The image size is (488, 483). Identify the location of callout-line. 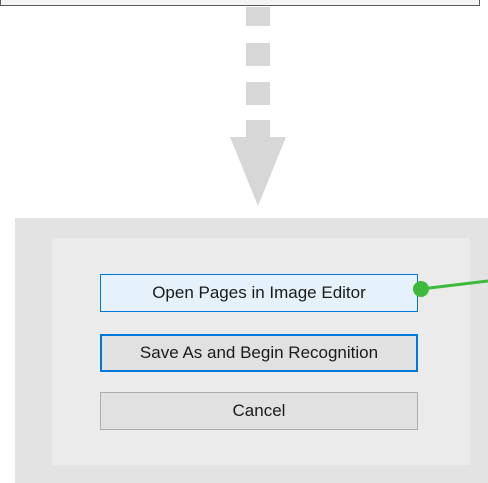
(454, 285).